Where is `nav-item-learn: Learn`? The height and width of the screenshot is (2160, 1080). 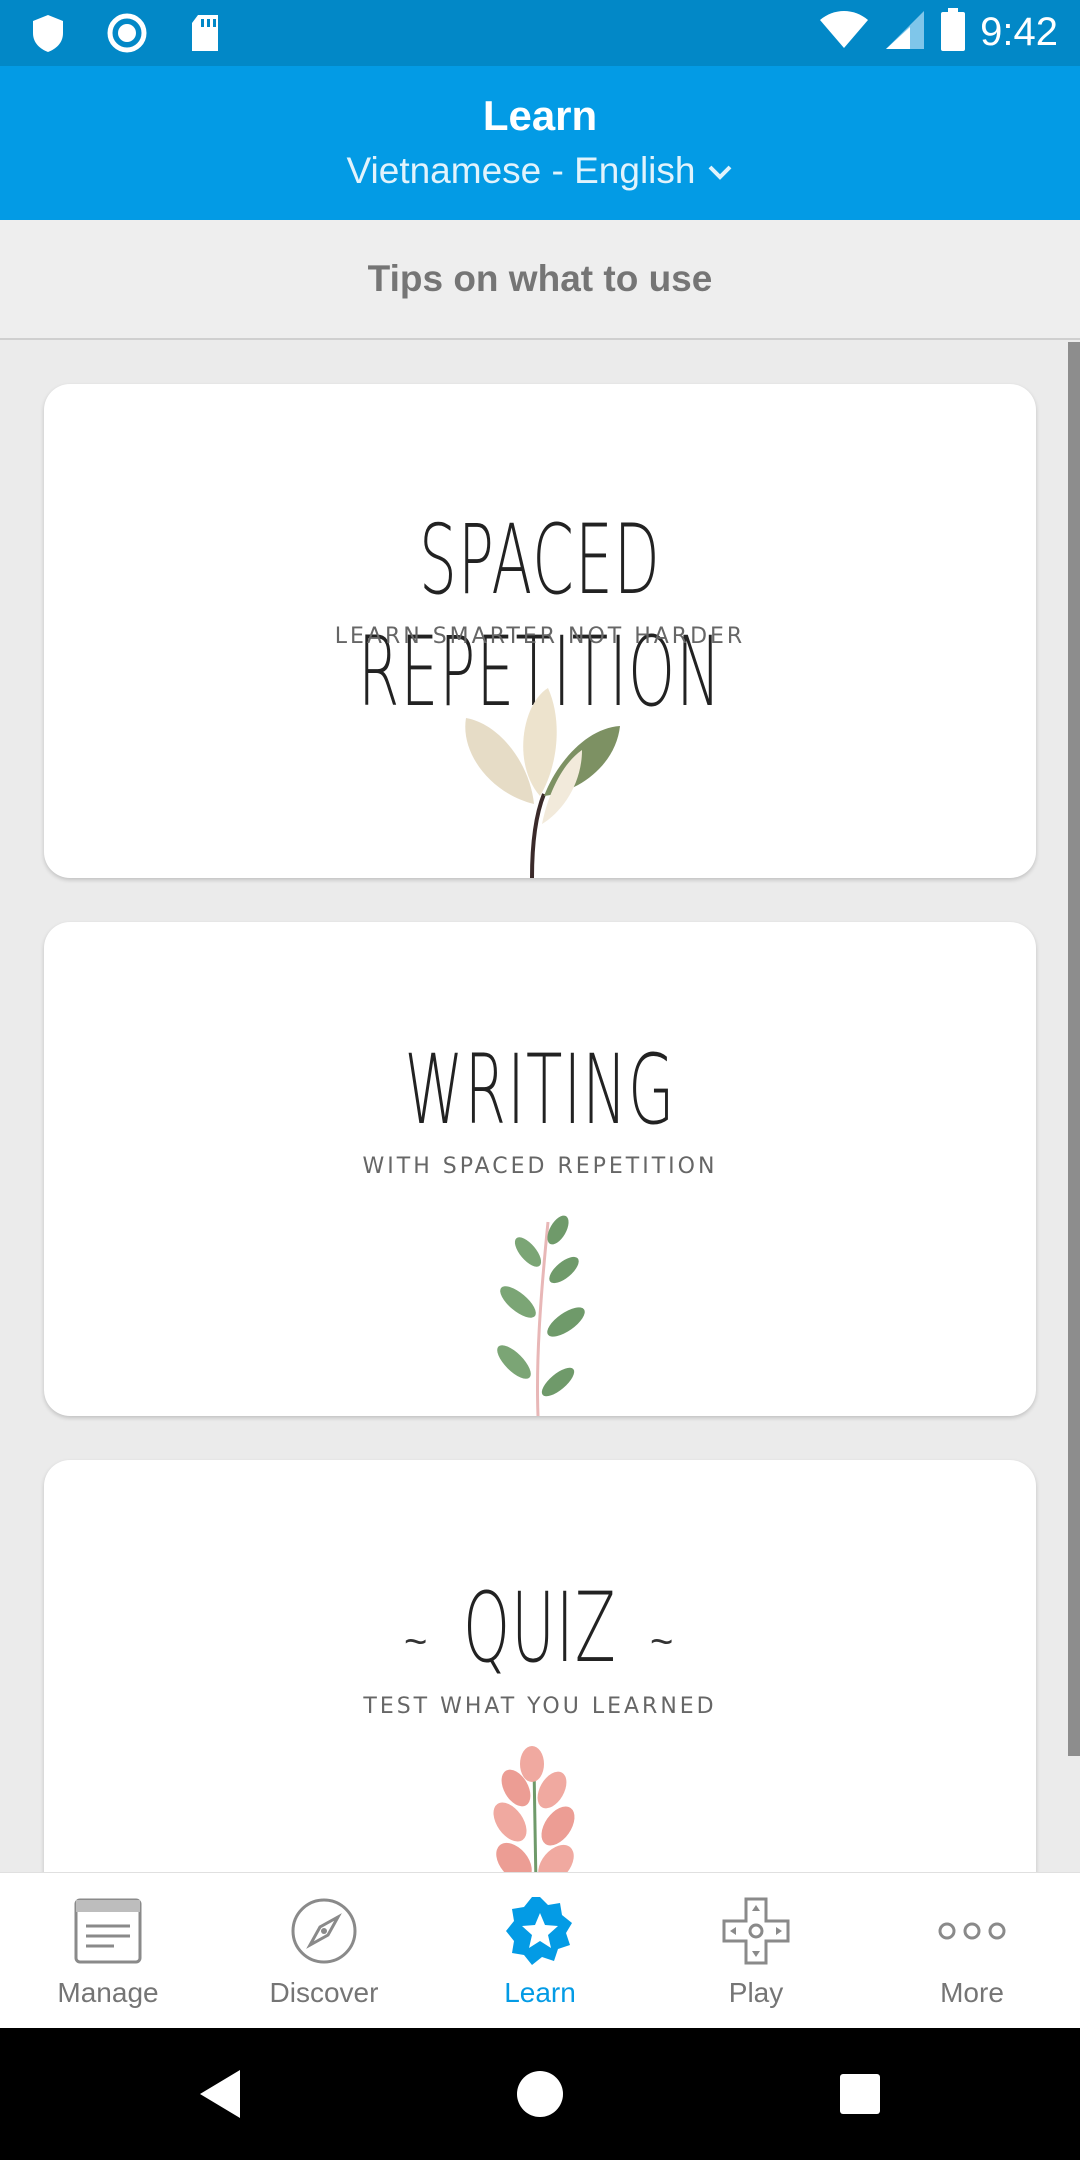 nav-item-learn: Learn is located at coordinates (540, 1950).